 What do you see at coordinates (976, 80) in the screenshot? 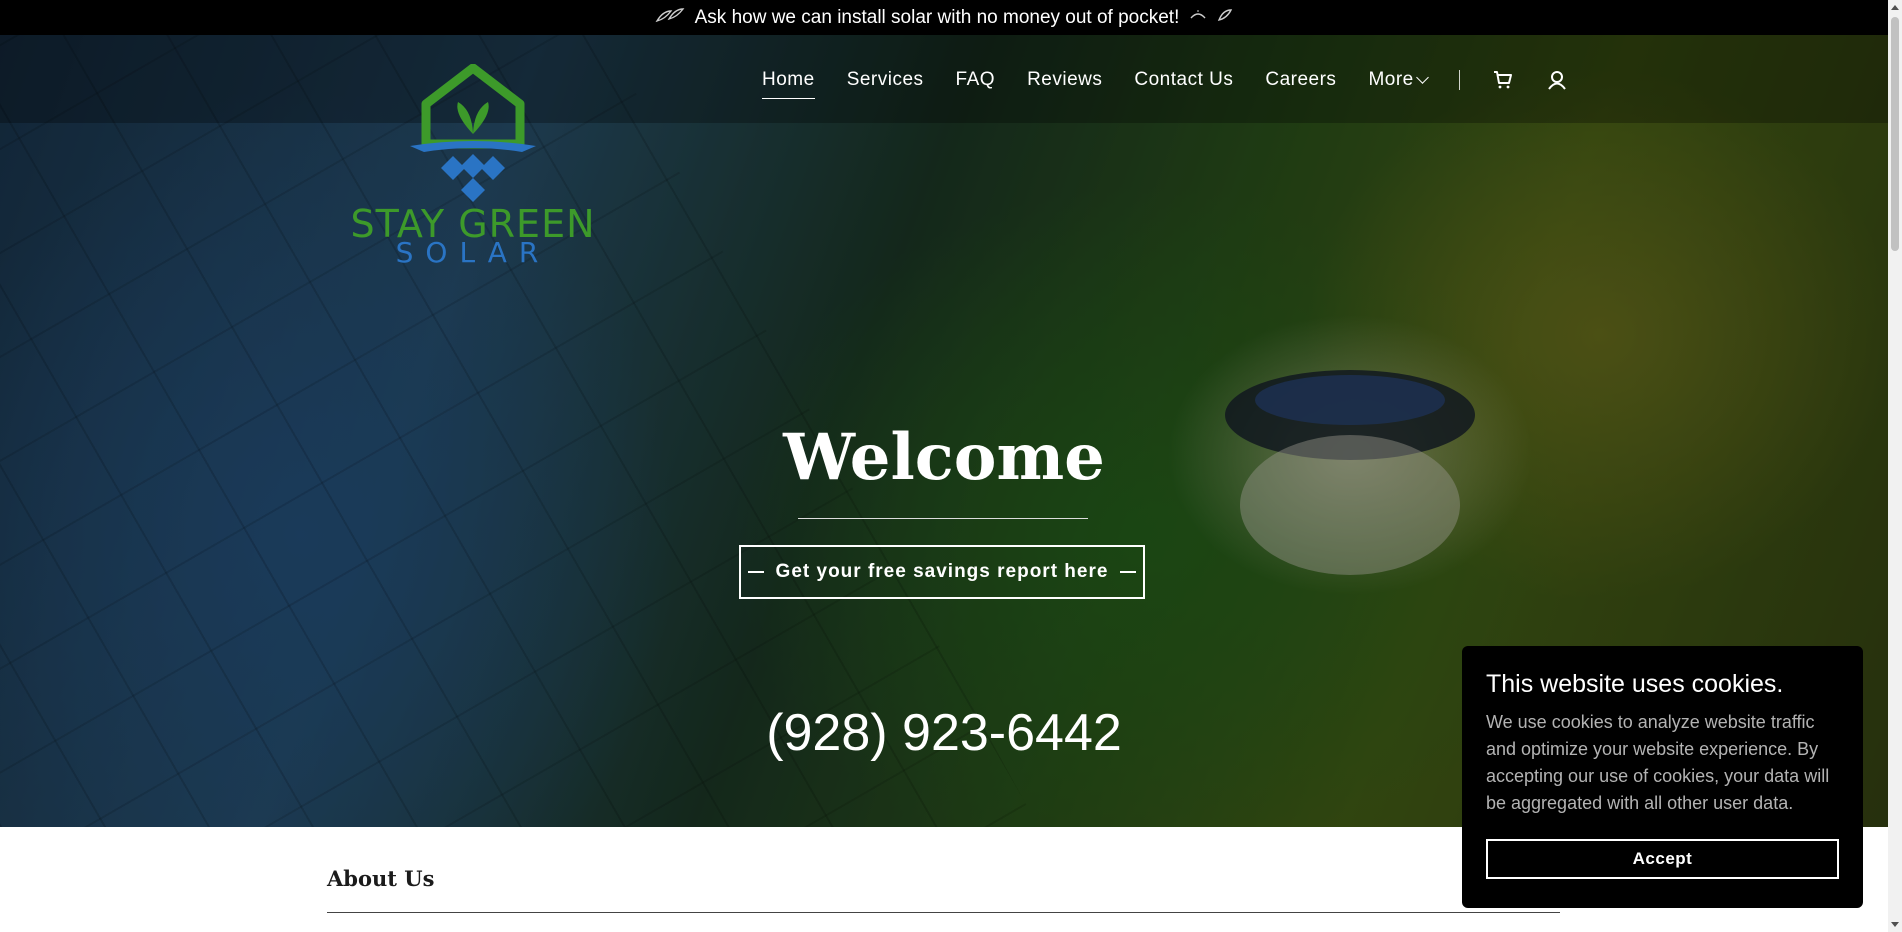
I see `nav-faq: FAQ` at bounding box center [976, 80].